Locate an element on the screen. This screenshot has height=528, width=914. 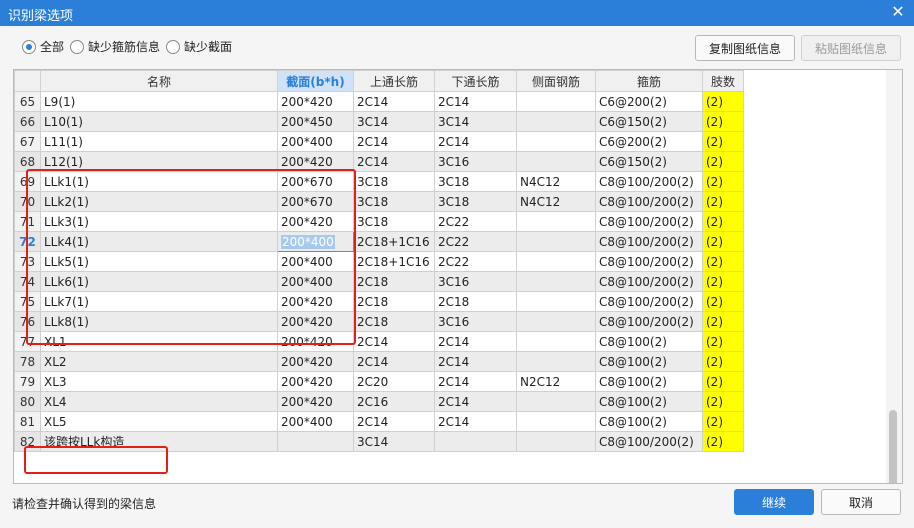
row-number: 72 is located at coordinates (27, 241).